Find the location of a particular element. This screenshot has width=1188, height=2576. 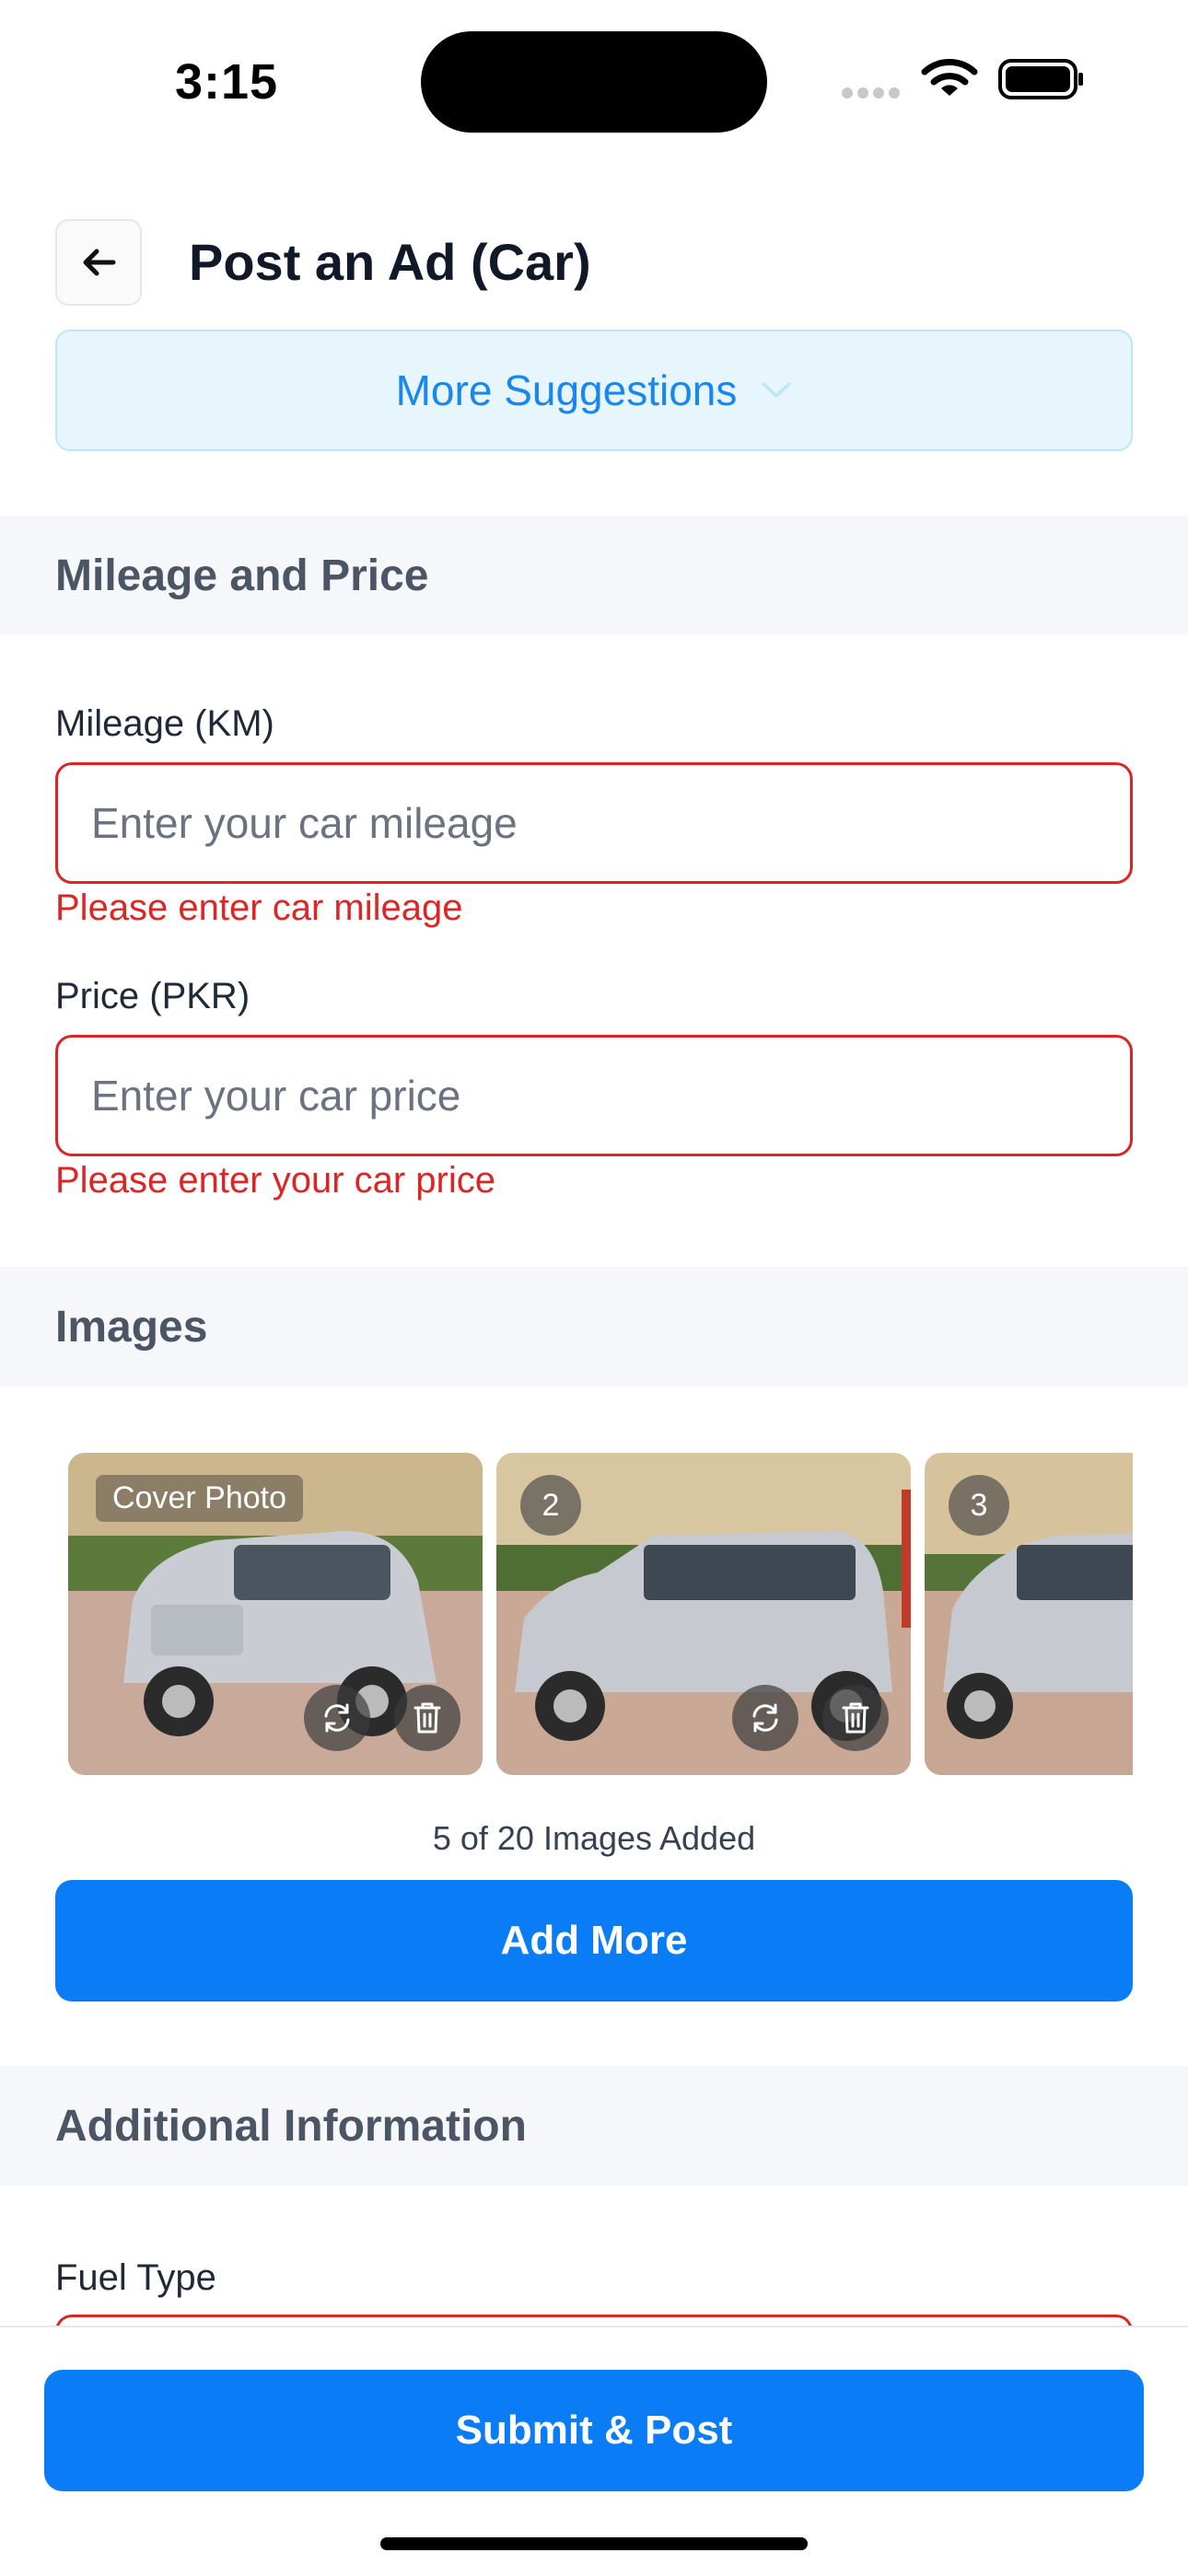

price-input is located at coordinates (594, 1096).